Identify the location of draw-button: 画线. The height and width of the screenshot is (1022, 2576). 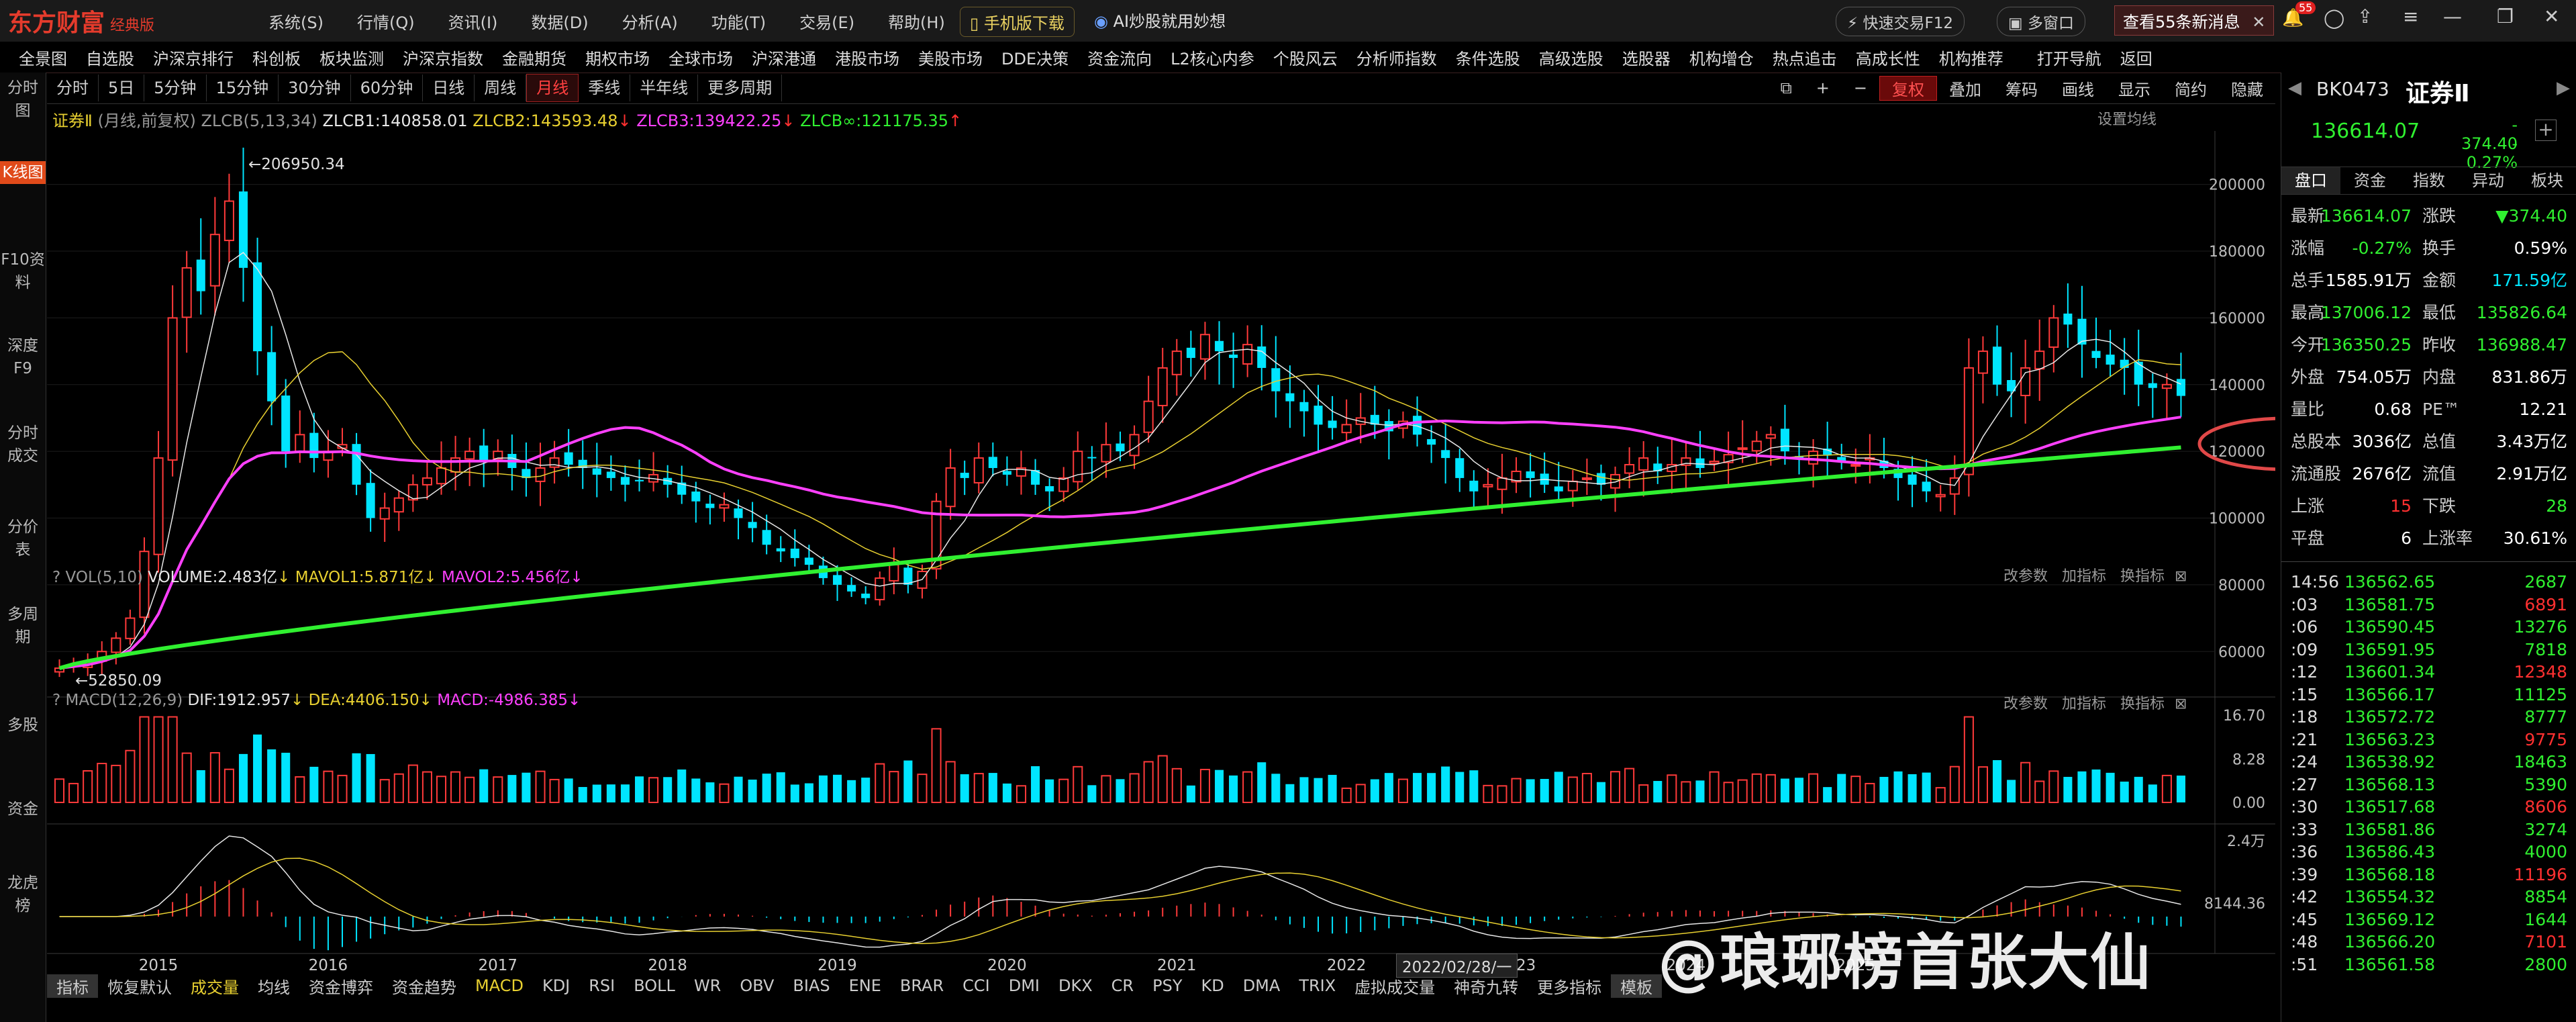
(2078, 88).